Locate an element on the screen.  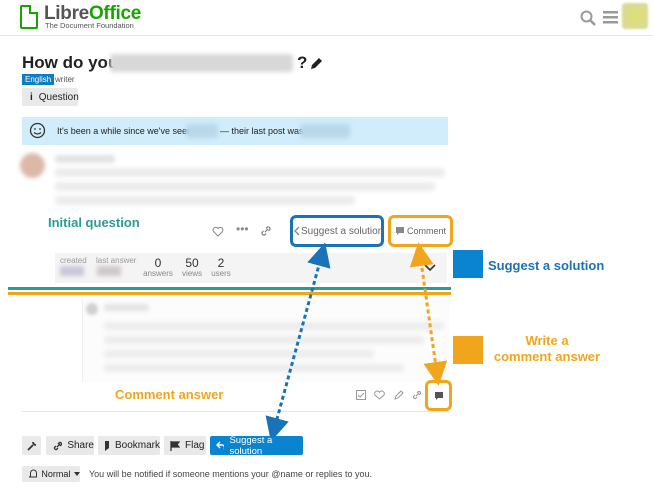
smile-icon is located at coordinates (37, 130).